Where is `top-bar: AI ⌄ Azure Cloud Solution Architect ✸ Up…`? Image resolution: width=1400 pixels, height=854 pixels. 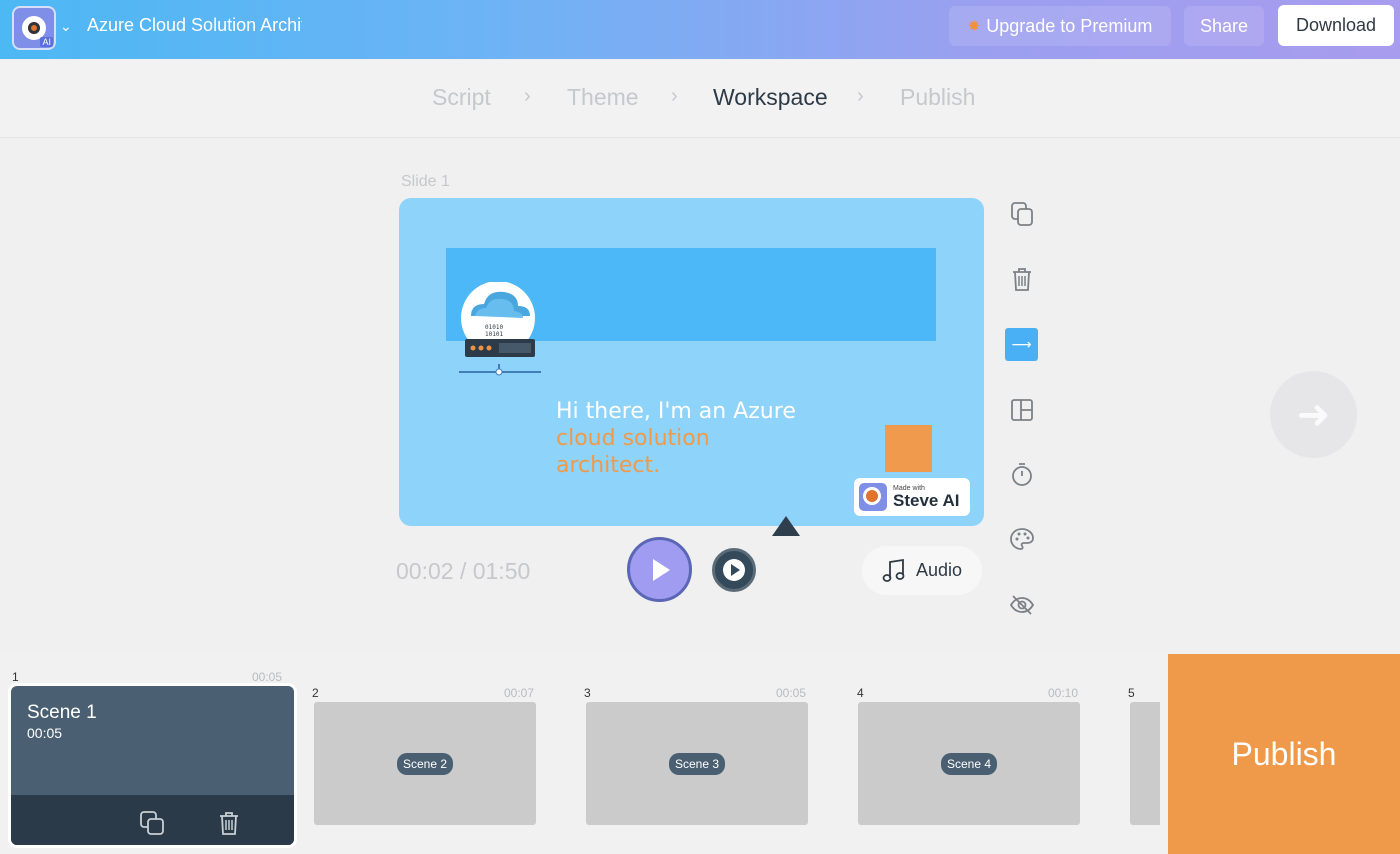
top-bar: AI ⌄ Azure Cloud Solution Architect ✸ Up… is located at coordinates (700, 29).